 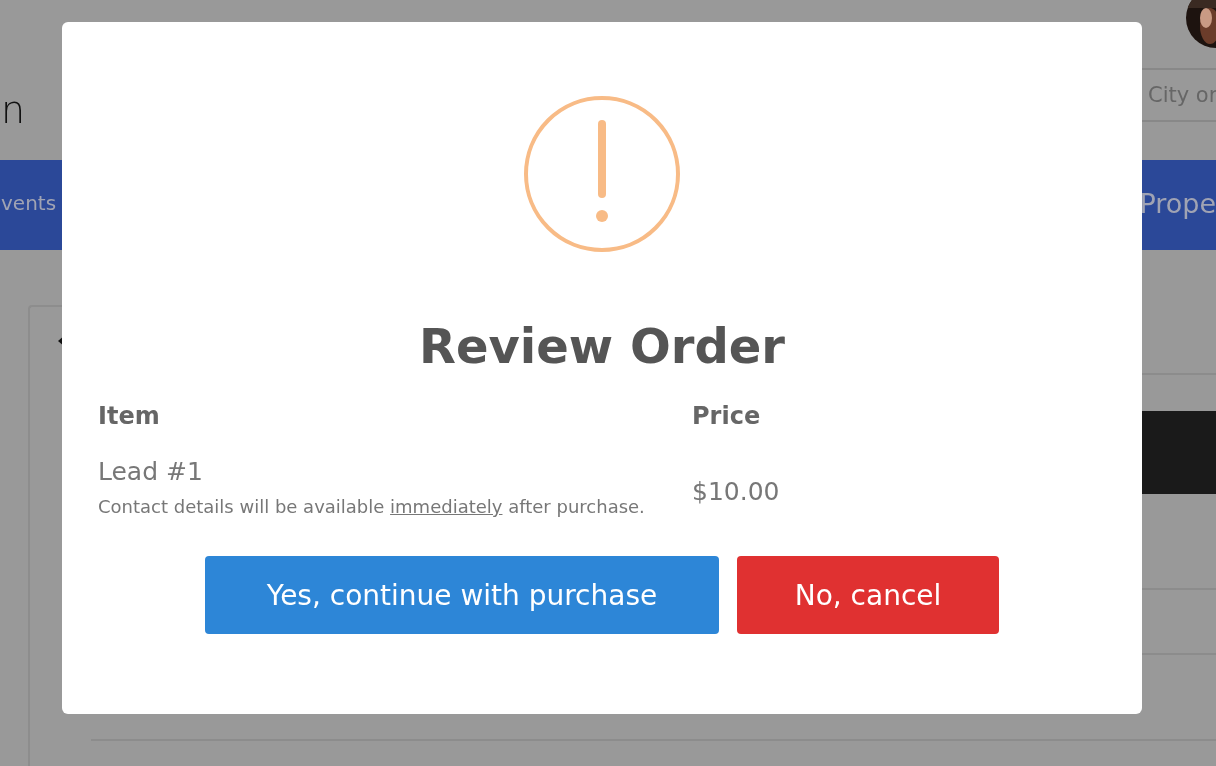 I want to click on logo-text: n, so click(x=13, y=110).